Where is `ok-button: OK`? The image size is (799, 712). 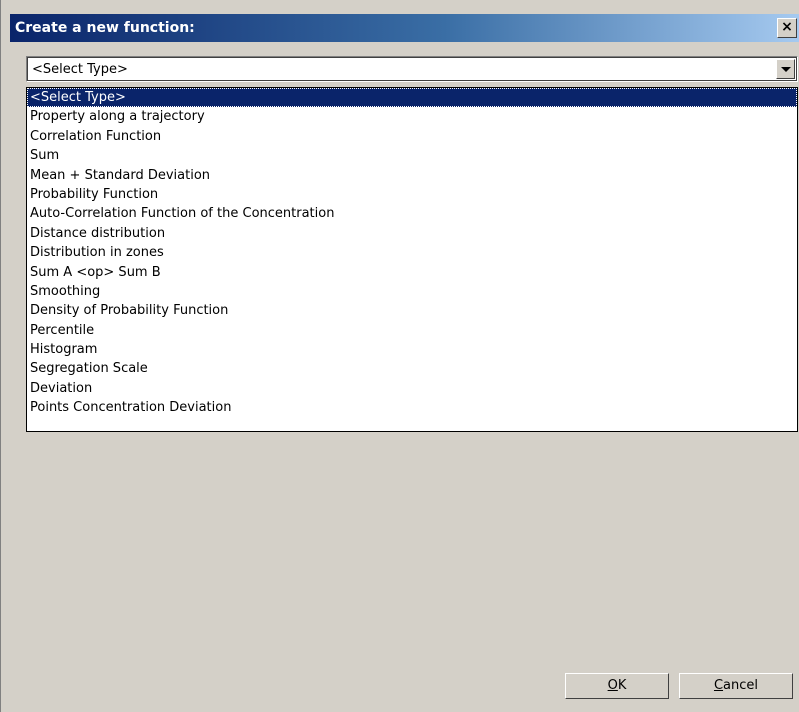 ok-button: OK is located at coordinates (617, 686).